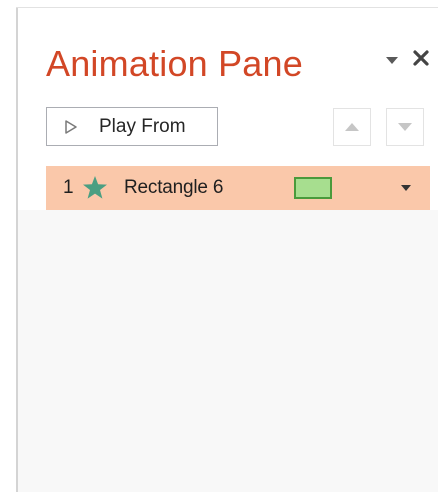 Image resolution: width=438 pixels, height=492 pixels. I want to click on pane-options-button, so click(392, 60).